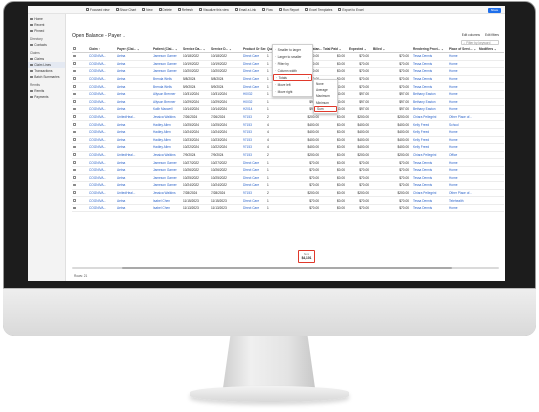 The image size is (539, 412). Describe the element at coordinates (185, 10) in the screenshot. I see `toolbar-item-4: Refresh` at that location.